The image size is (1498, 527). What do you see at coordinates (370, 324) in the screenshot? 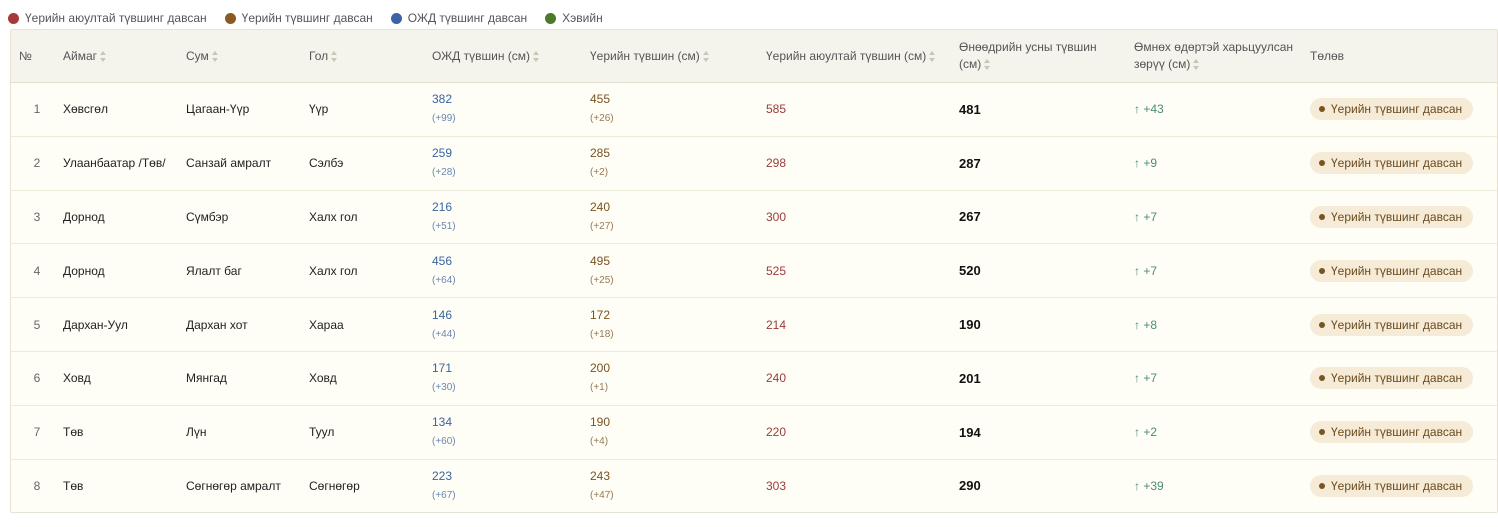
I see `row-river: Хараа` at bounding box center [370, 324].